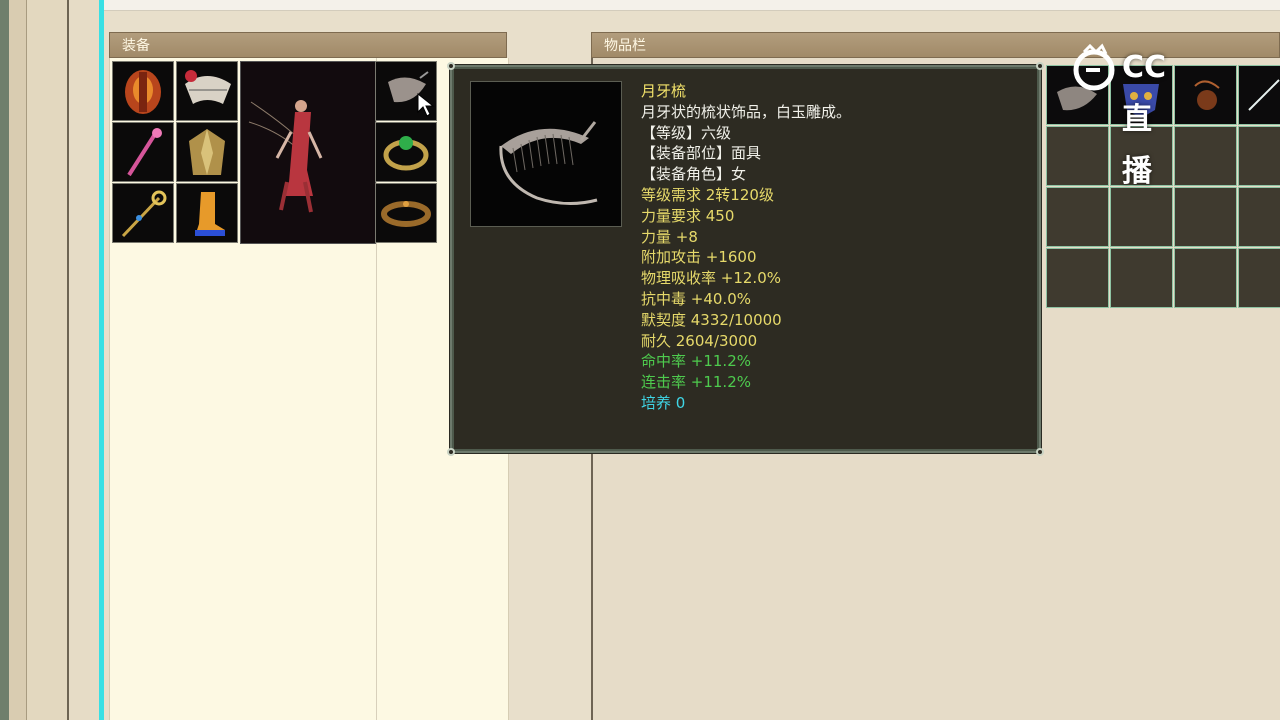  Describe the element at coordinates (699, 257) in the screenshot. I see `tooltip-line: 附加攻击 +1600` at that location.